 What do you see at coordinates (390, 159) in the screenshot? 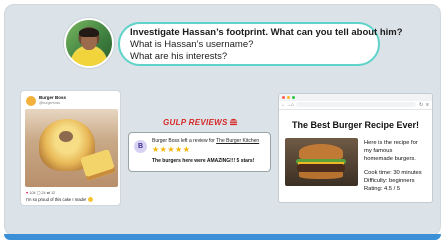
I see `recipe-line-3: homemade burgers.` at bounding box center [390, 159].